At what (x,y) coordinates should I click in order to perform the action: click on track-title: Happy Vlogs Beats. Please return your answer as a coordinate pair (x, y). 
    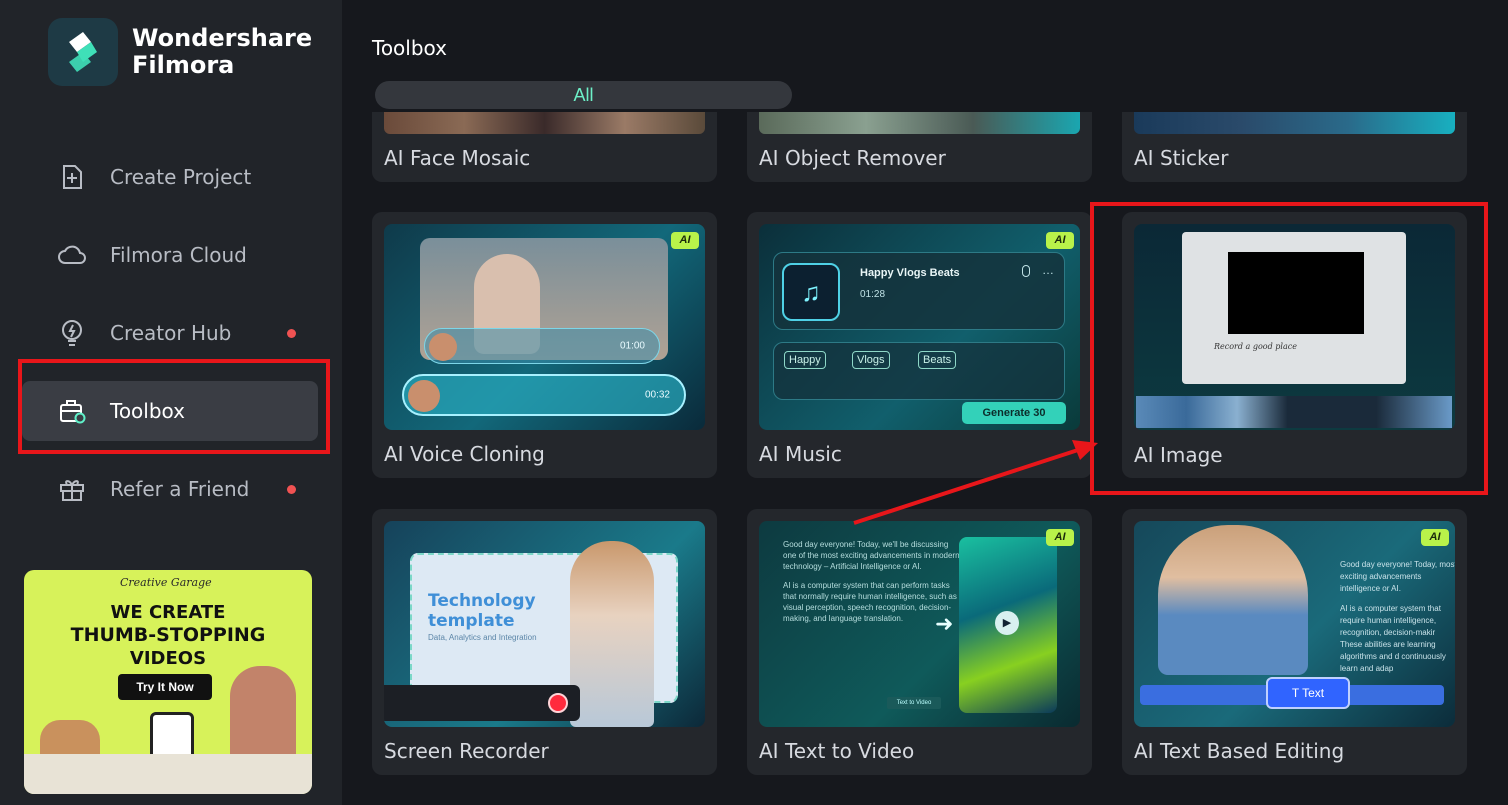
    Looking at the image, I should click on (910, 273).